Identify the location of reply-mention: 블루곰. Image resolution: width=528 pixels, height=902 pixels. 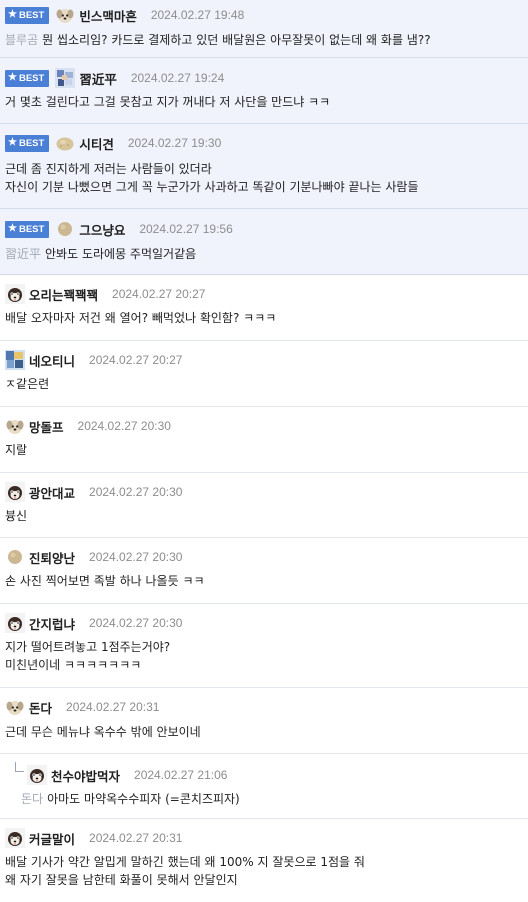
(21, 40).